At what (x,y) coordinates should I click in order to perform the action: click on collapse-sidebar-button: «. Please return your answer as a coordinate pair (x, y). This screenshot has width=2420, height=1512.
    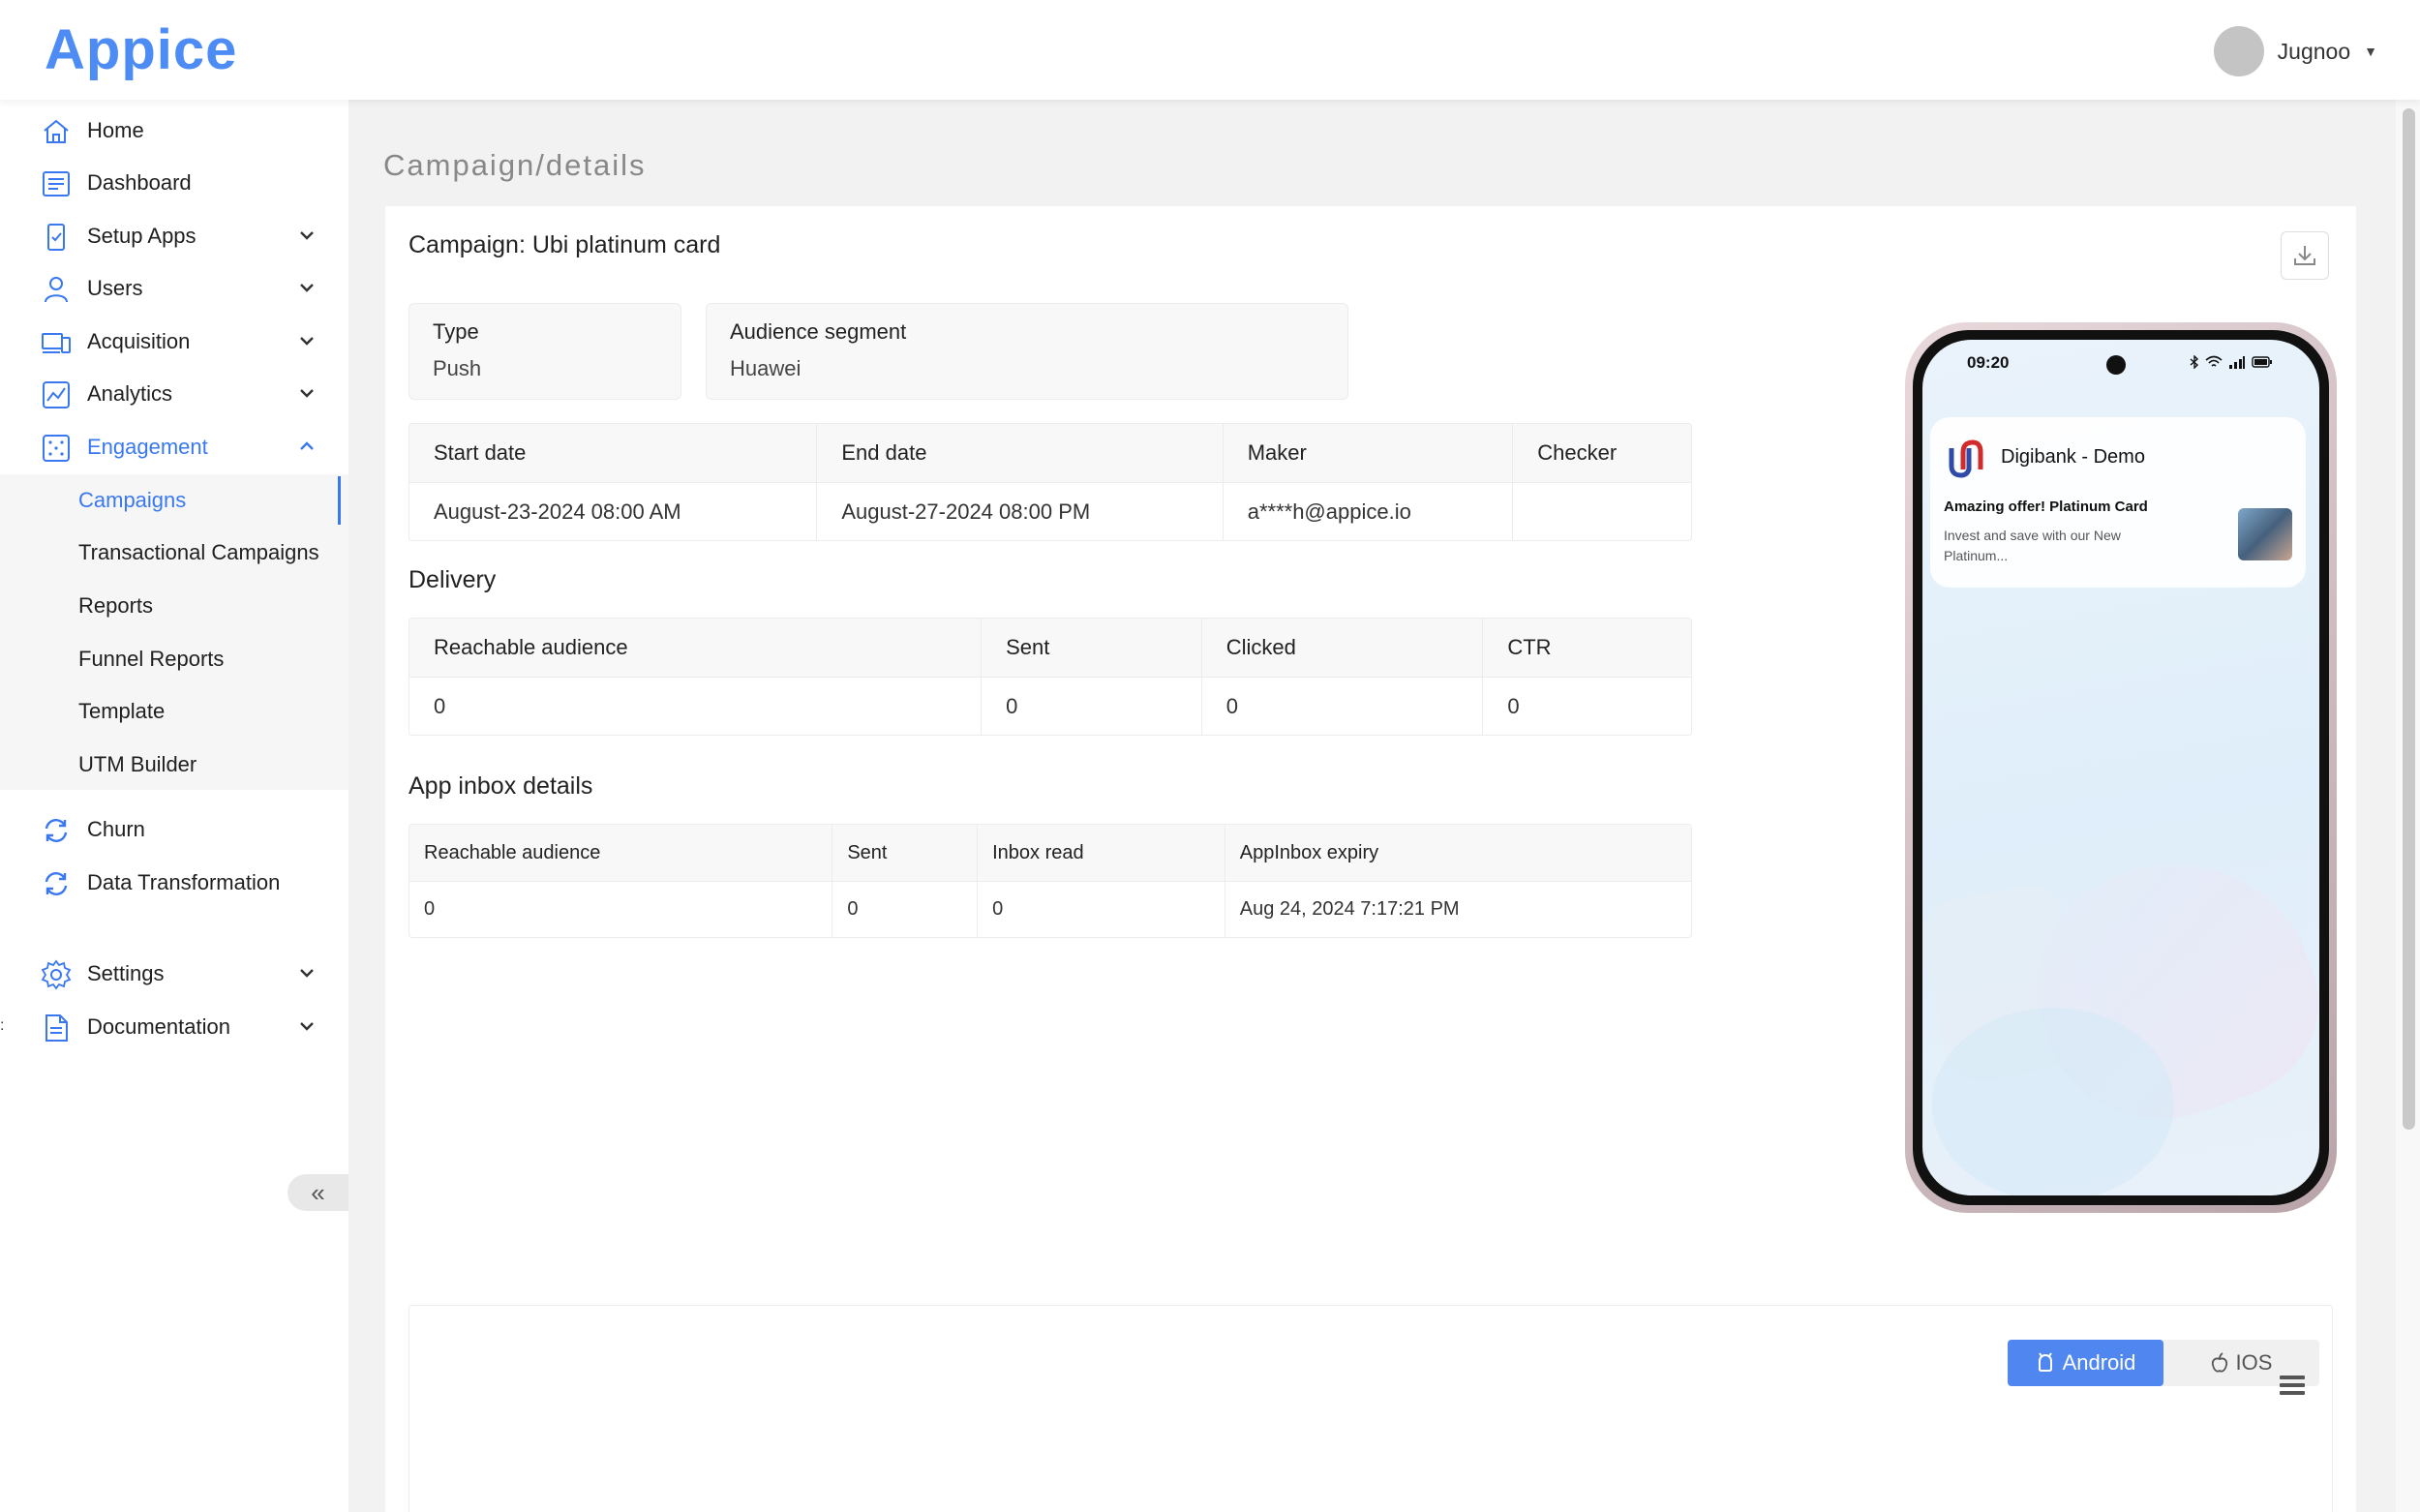
    Looking at the image, I should click on (317, 1192).